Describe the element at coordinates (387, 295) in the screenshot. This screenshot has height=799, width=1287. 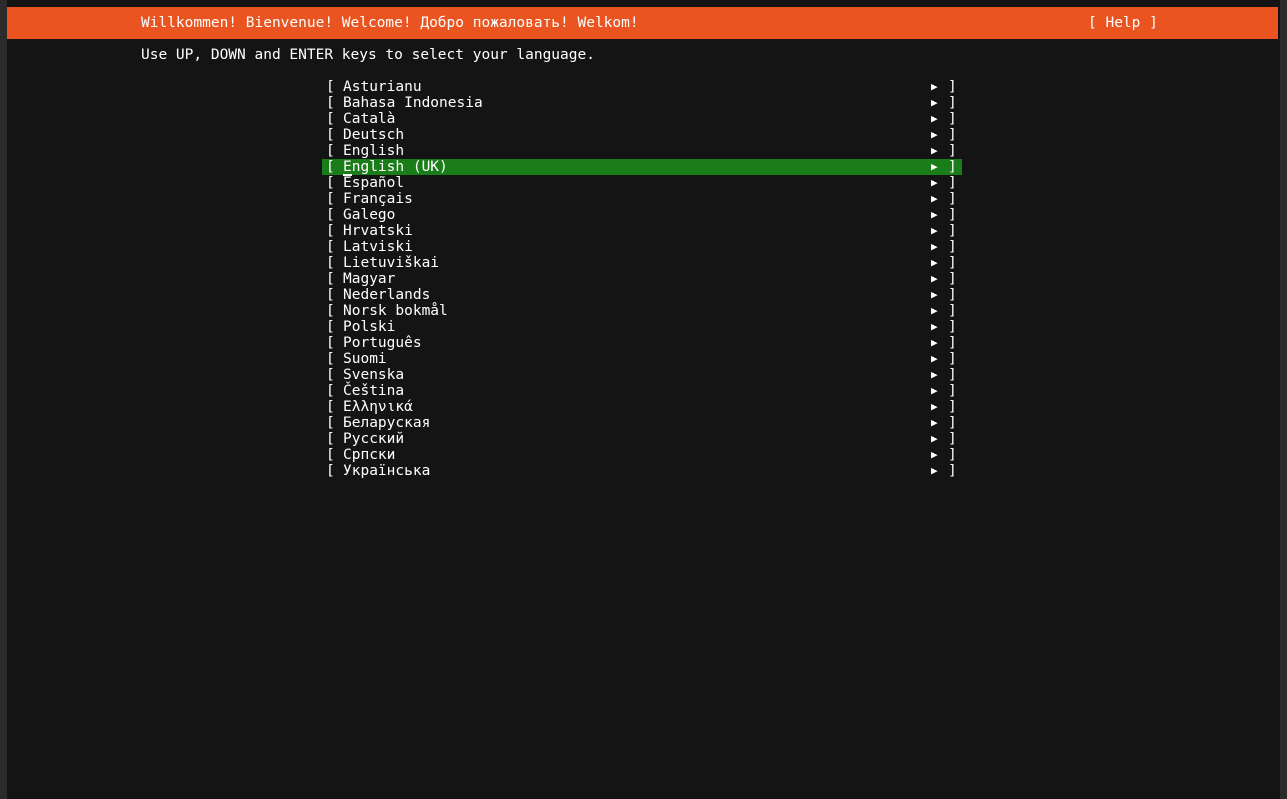
I see `language-option-label: Nederlands` at that location.